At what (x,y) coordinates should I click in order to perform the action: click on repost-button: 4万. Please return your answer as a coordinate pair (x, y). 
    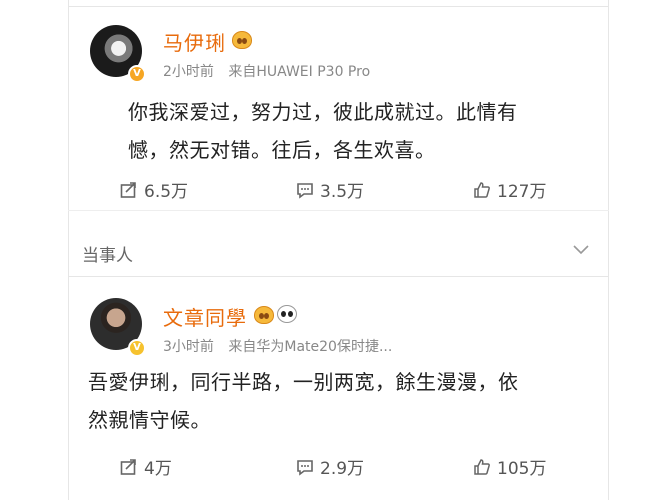
    Looking at the image, I should click on (146, 466).